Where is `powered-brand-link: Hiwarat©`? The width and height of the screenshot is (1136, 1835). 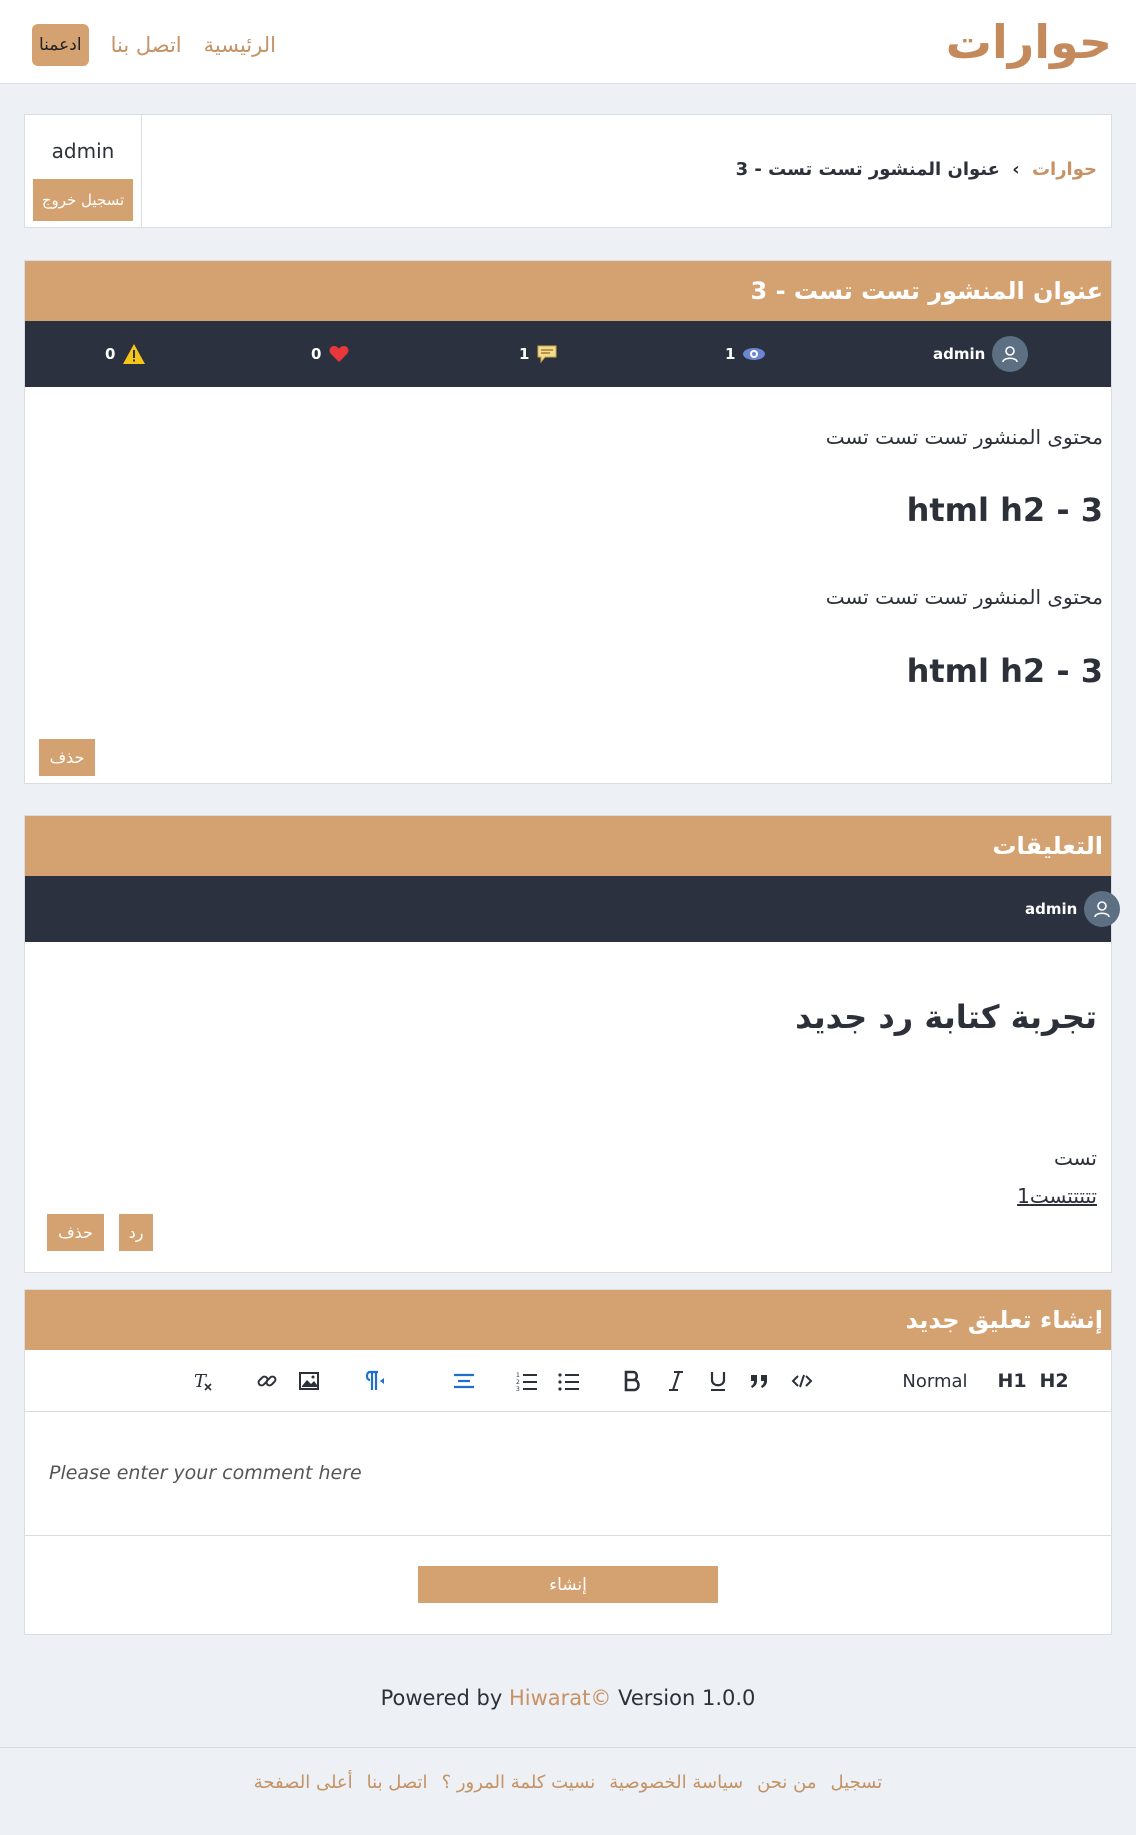 powered-brand-link: Hiwarat© is located at coordinates (560, 1698).